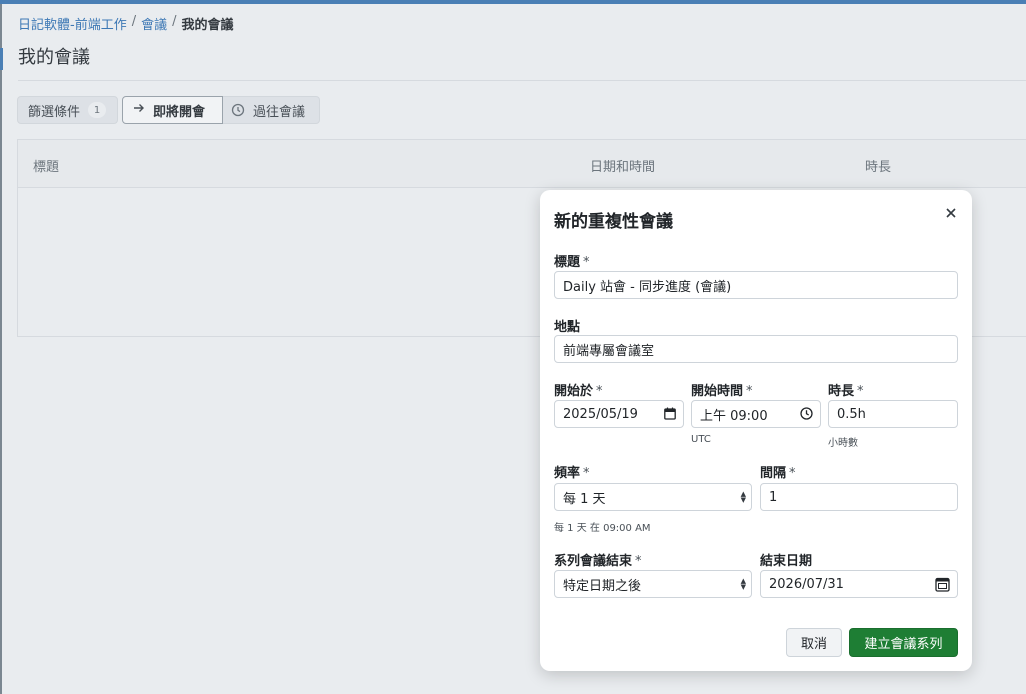  I want to click on history-icon, so click(238, 110).